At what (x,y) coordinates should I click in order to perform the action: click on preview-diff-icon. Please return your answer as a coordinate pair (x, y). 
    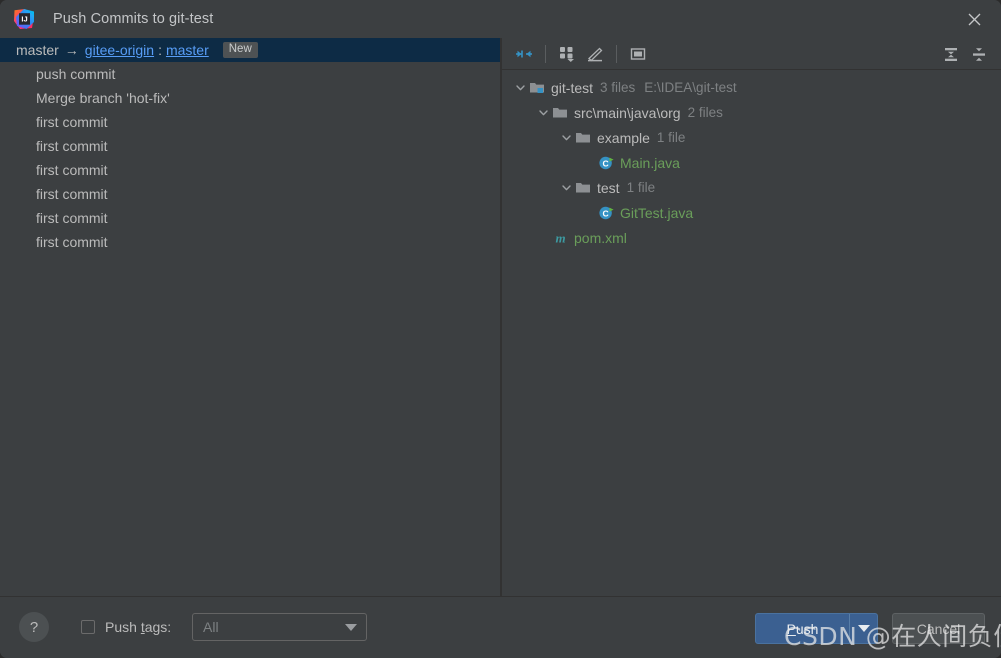
    Looking at the image, I should click on (638, 54).